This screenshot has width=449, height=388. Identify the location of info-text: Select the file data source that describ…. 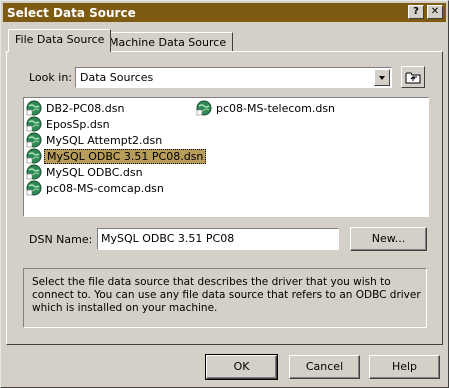
(226, 295).